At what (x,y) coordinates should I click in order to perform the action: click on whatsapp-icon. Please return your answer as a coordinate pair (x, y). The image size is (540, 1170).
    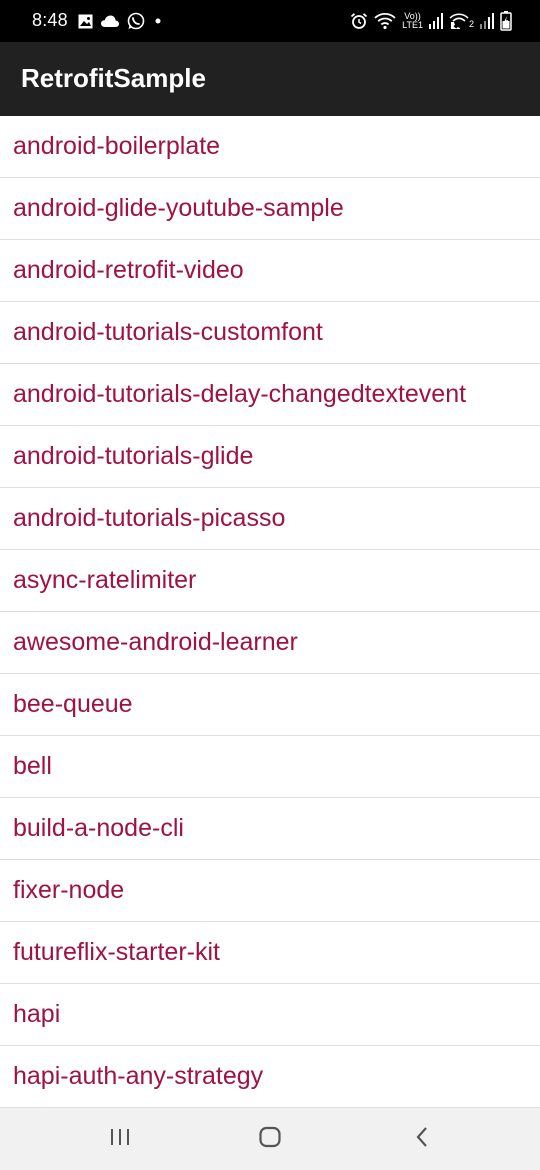
    Looking at the image, I should click on (136, 21).